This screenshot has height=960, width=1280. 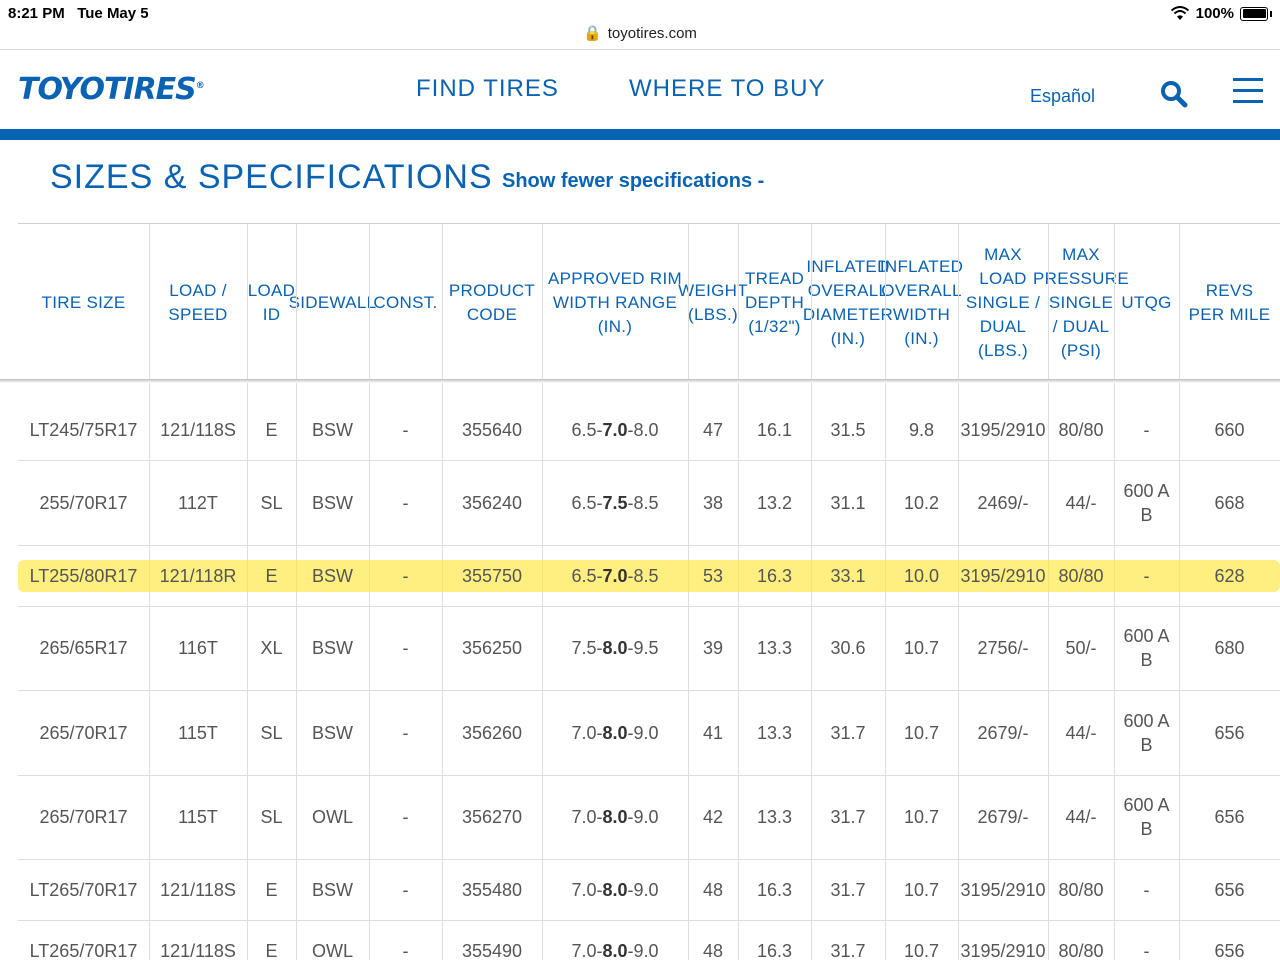 What do you see at coordinates (615, 502) in the screenshot?
I see `cell-rim-width: 6.5- 7.5 -8.5` at bounding box center [615, 502].